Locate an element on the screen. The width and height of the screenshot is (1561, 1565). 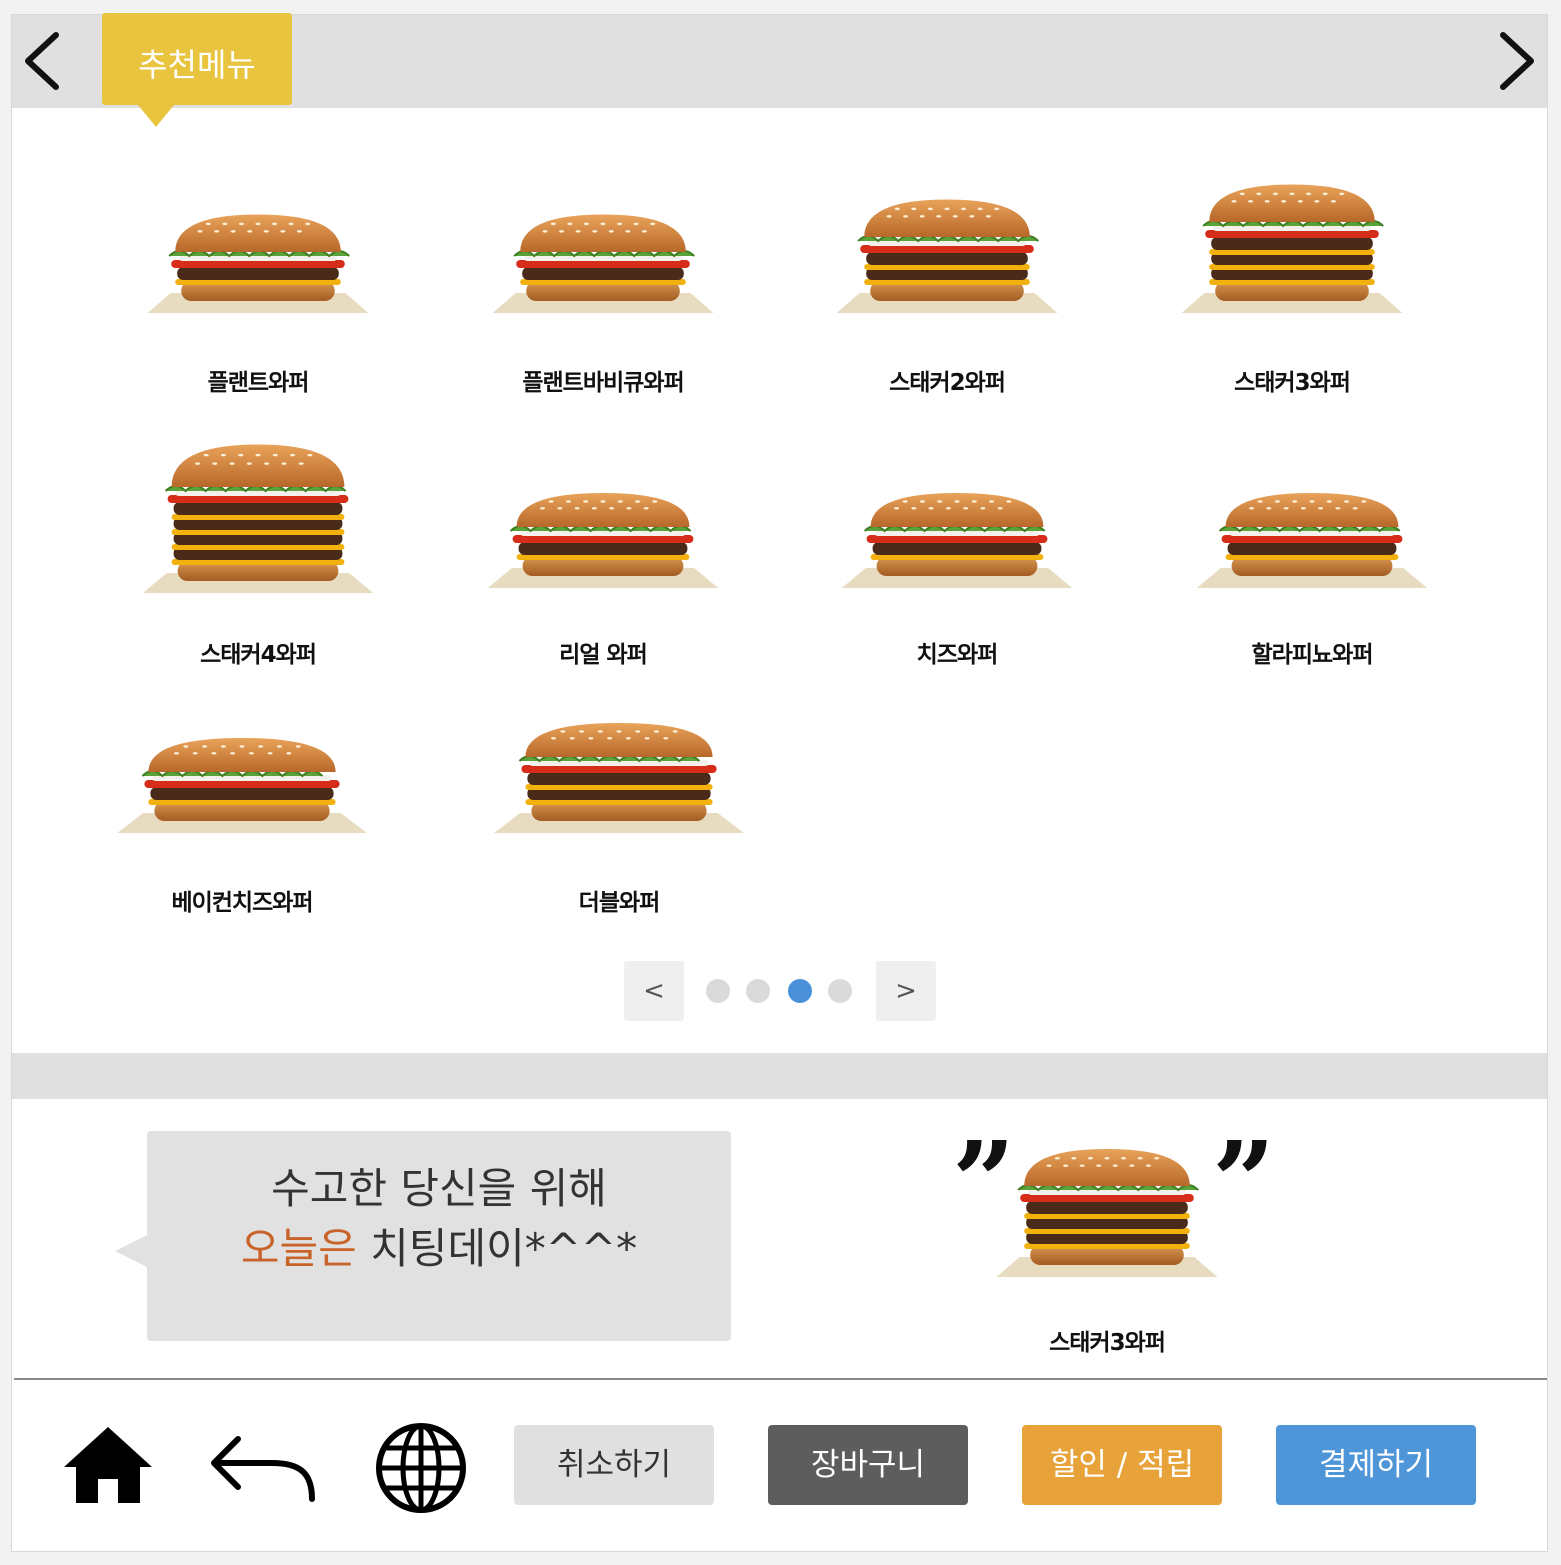
menu-item: 스태커2와퍼 is located at coordinates (947, 281).